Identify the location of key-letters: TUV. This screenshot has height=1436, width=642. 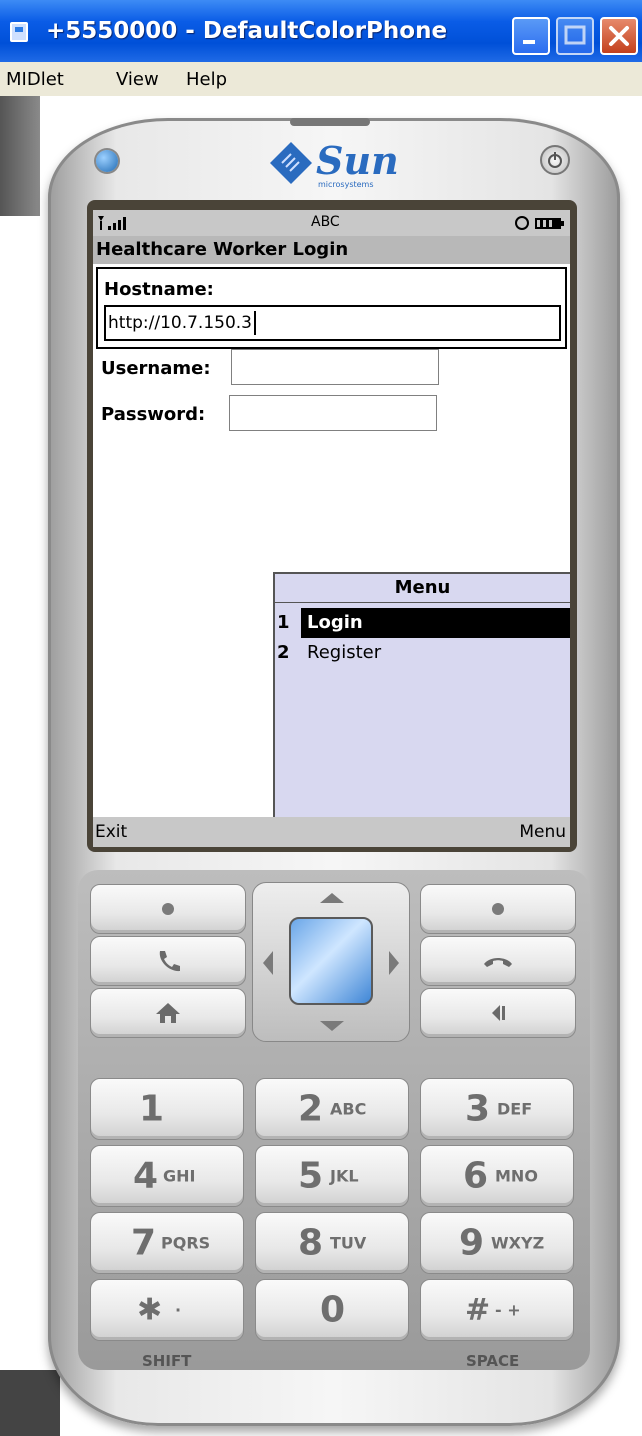
(348, 1243).